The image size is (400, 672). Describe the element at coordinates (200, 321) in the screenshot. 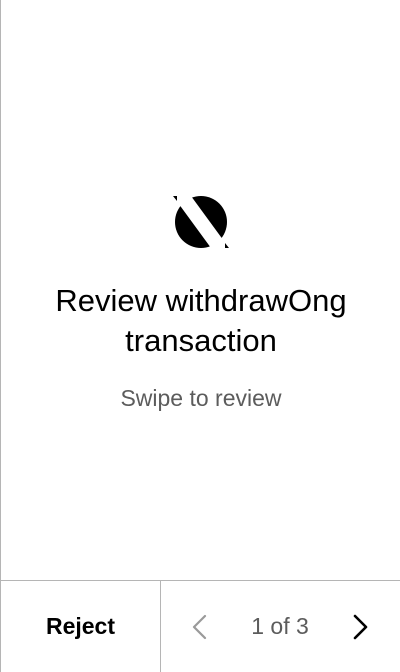

I see `page-title: Review withdrawOng transaction` at that location.